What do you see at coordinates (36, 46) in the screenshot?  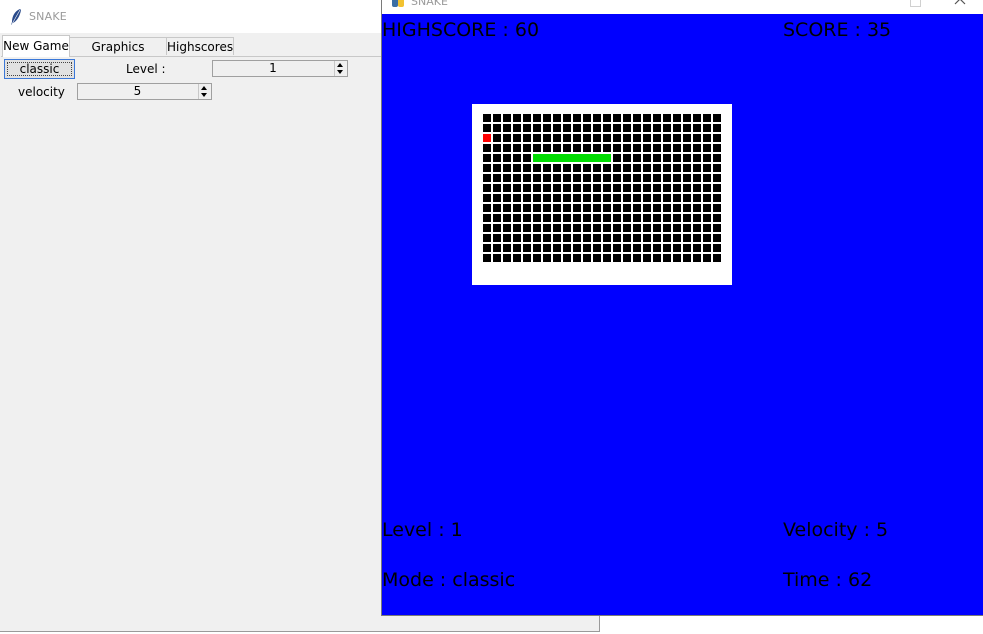 I see `tab-new-game: New Game` at bounding box center [36, 46].